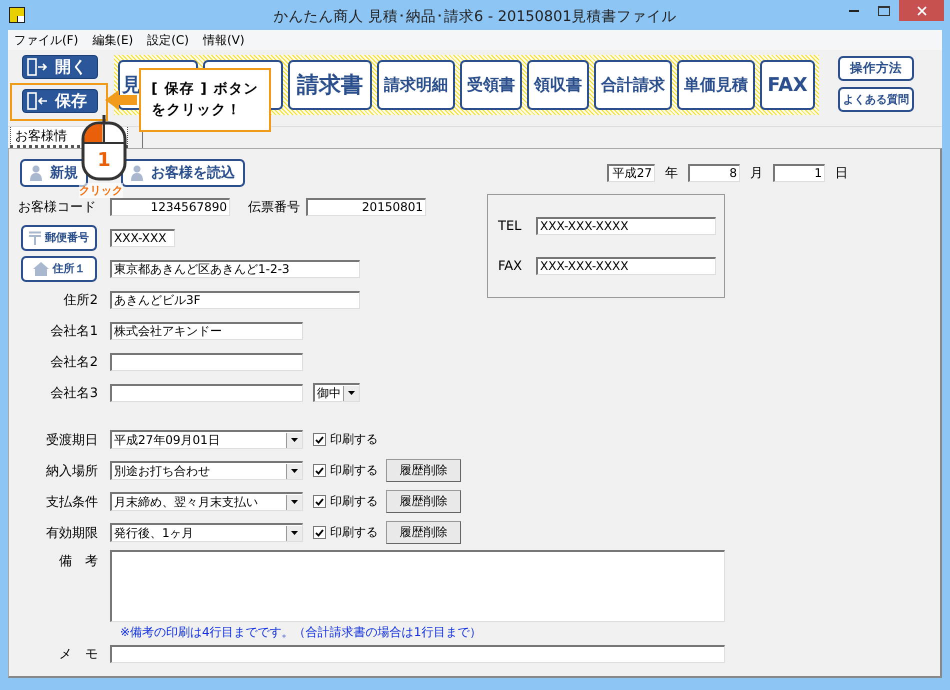 Image resolution: width=950 pixels, height=690 pixels. I want to click on year-label: 年, so click(671, 173).